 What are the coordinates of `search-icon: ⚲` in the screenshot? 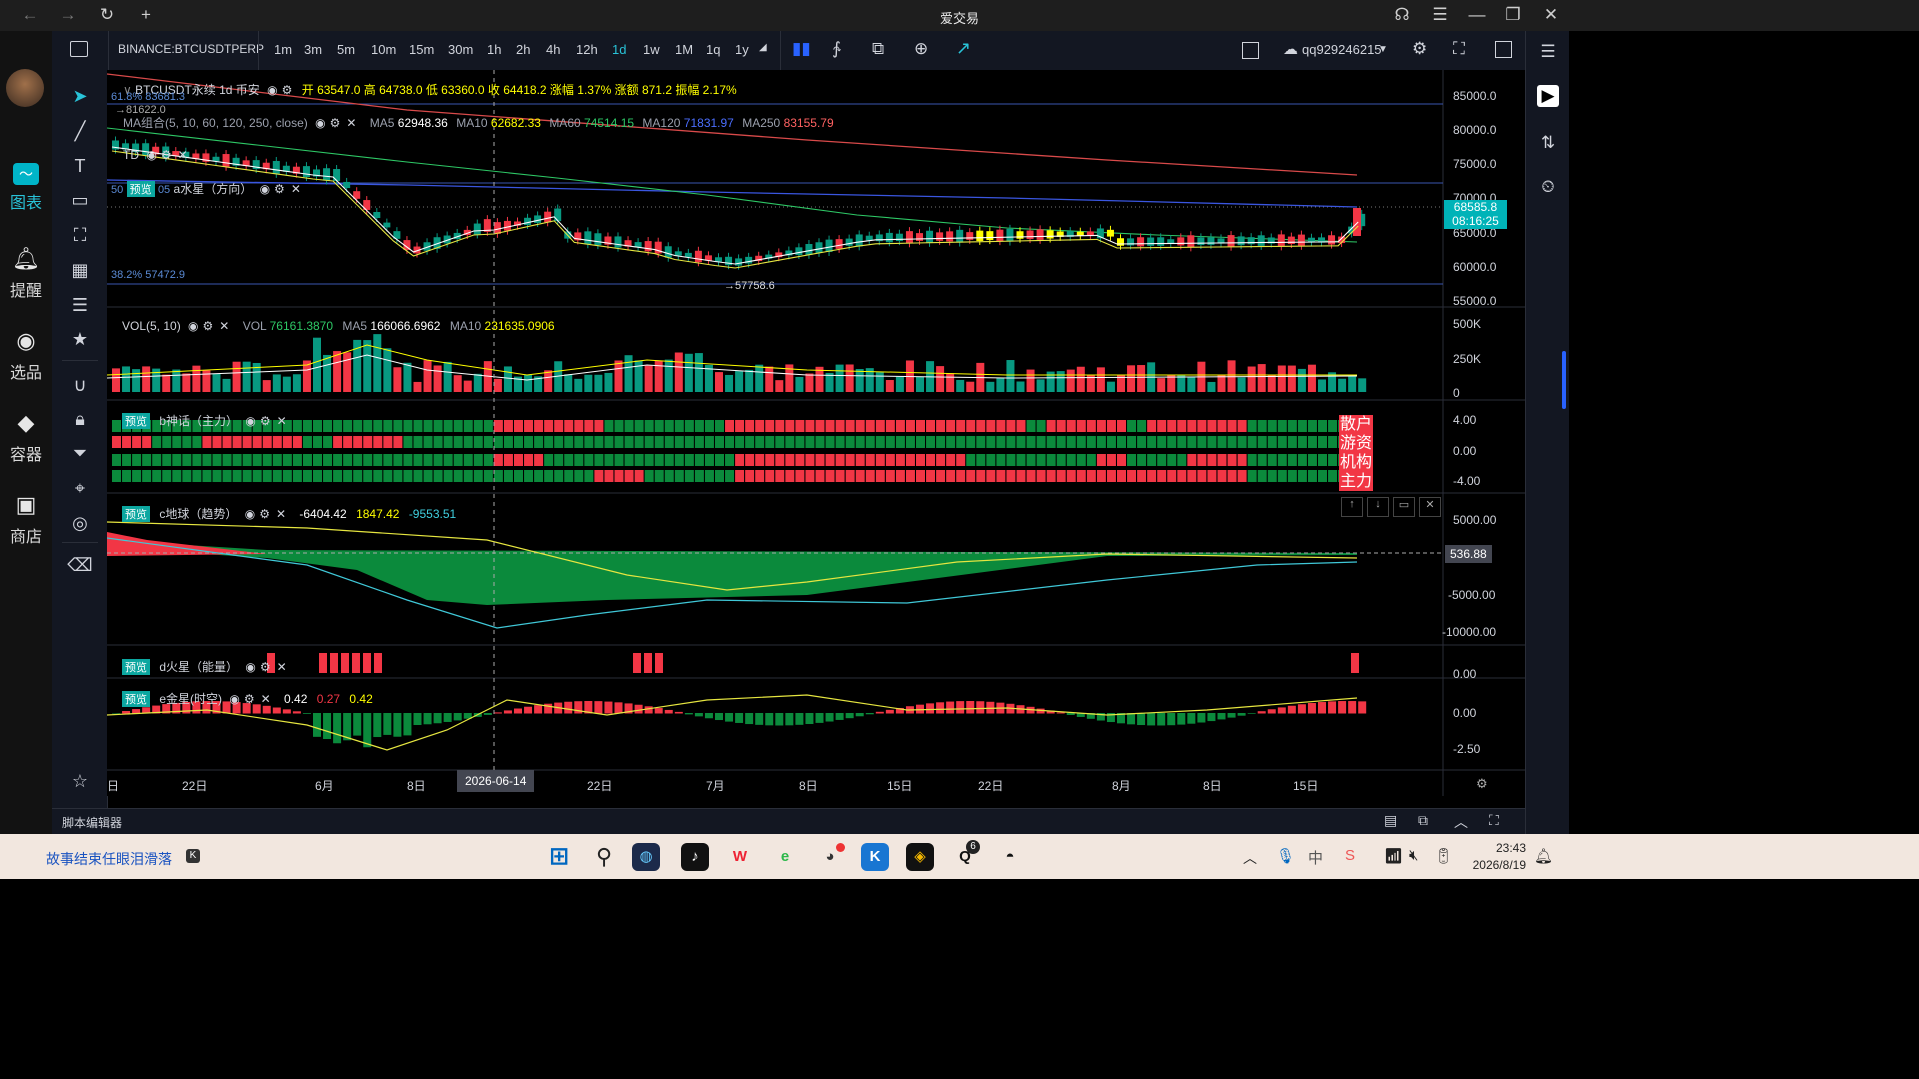 It's located at (604, 857).